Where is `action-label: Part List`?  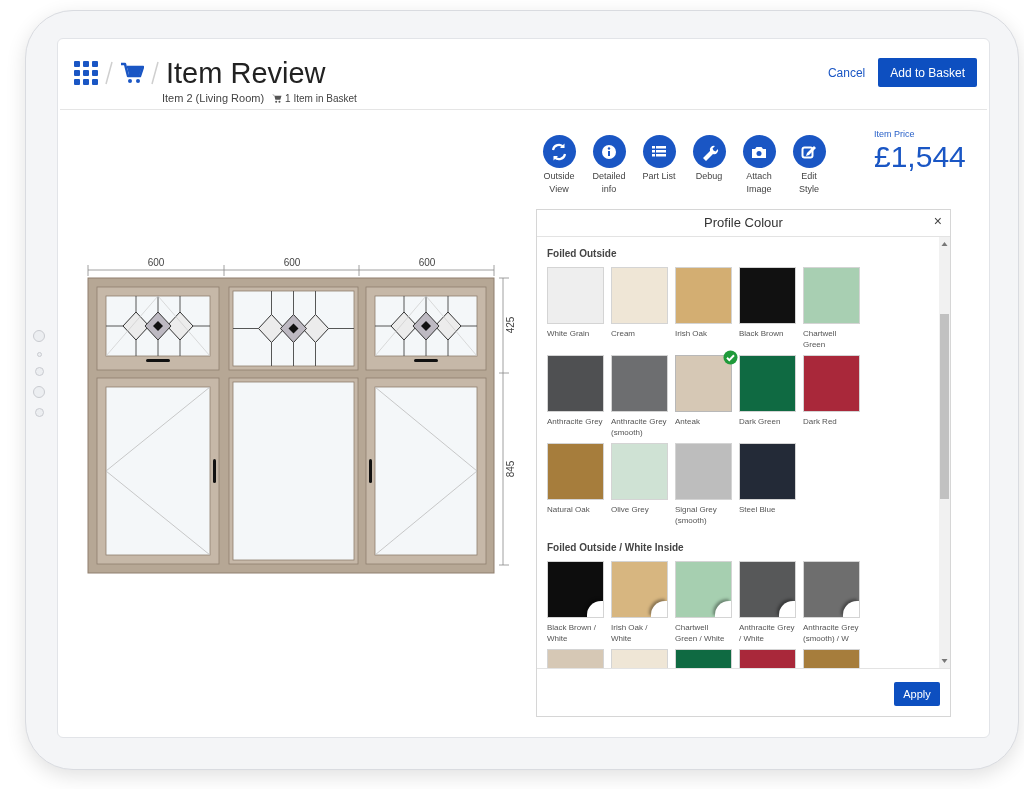
action-label: Part List is located at coordinates (659, 176).